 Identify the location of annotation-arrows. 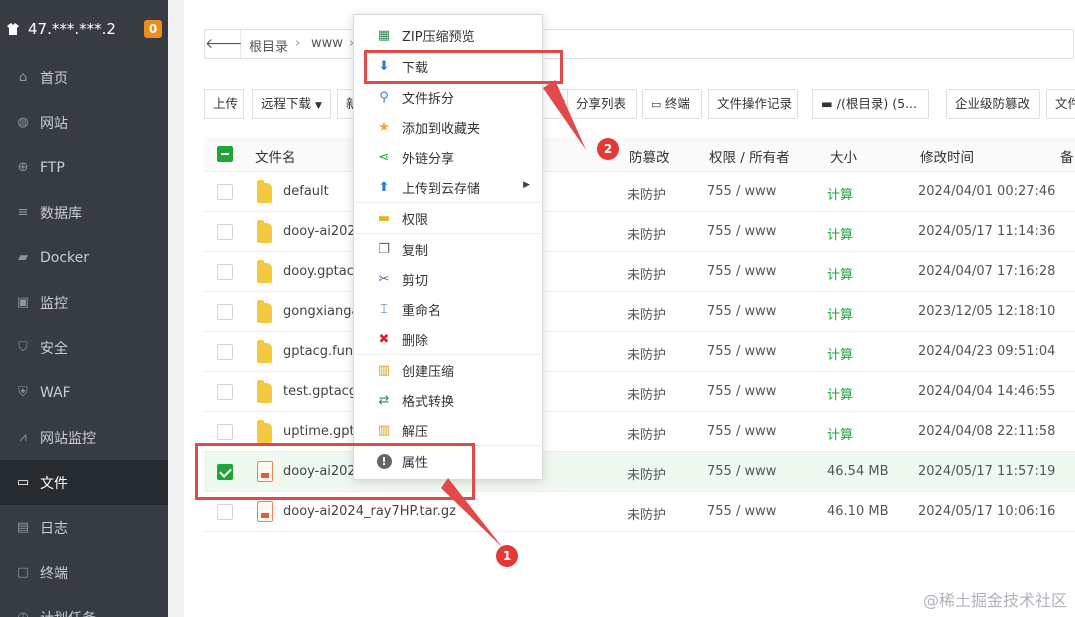
(513, 314).